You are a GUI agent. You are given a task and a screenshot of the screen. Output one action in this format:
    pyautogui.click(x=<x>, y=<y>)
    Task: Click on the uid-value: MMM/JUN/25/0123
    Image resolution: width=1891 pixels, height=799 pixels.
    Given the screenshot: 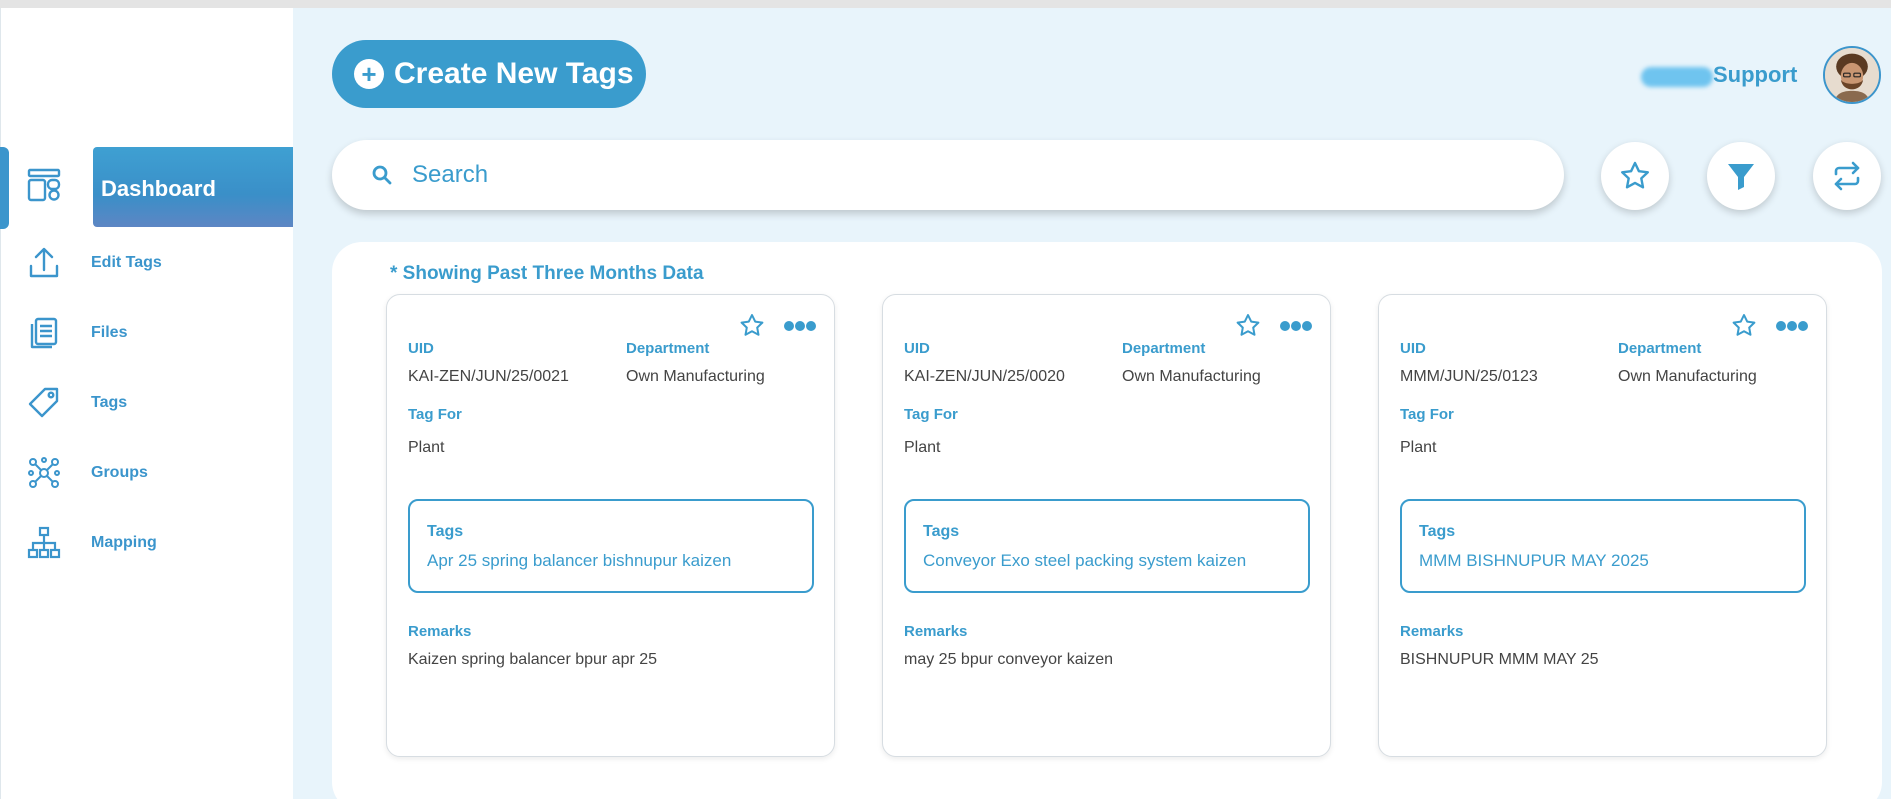 What is the action you would take?
    pyautogui.click(x=1469, y=376)
    